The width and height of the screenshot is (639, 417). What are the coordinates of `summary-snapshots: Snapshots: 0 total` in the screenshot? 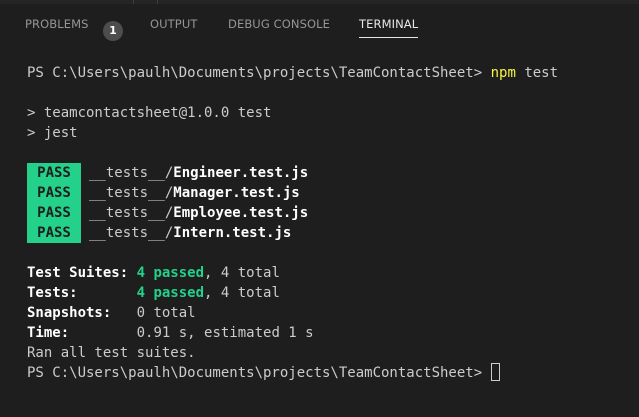 It's located at (332, 313).